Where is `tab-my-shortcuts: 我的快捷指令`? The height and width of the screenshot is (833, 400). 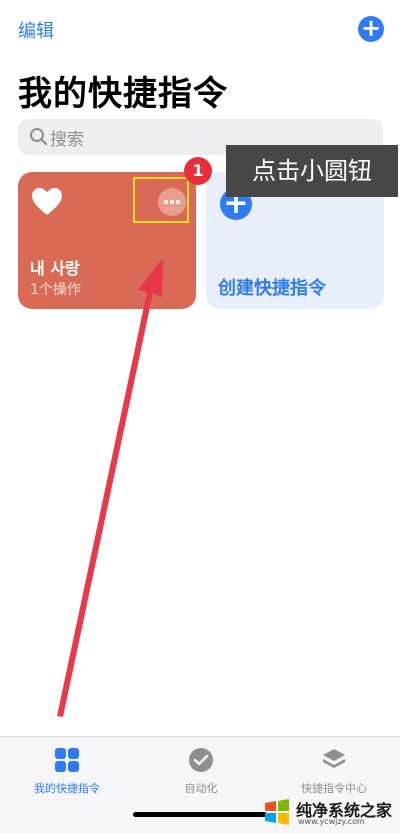 tab-my-shortcuts: 我的快捷指令 is located at coordinates (67, 771).